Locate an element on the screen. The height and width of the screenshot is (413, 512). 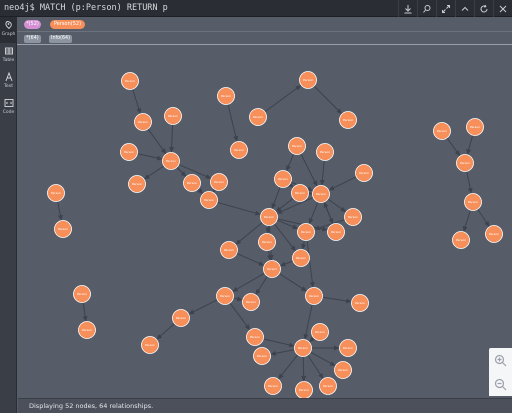
refresh-button is located at coordinates (483, 8).